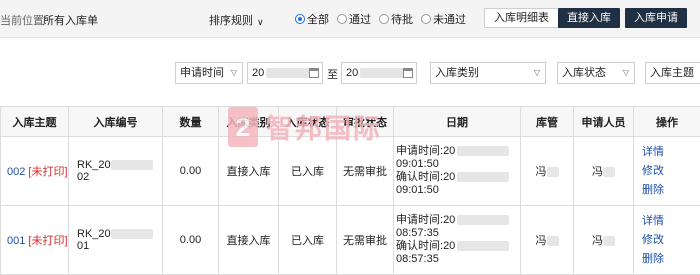 The height and width of the screenshot is (275, 700). I want to click on stock-in-status-select: 入库状态 ▽, so click(596, 73).